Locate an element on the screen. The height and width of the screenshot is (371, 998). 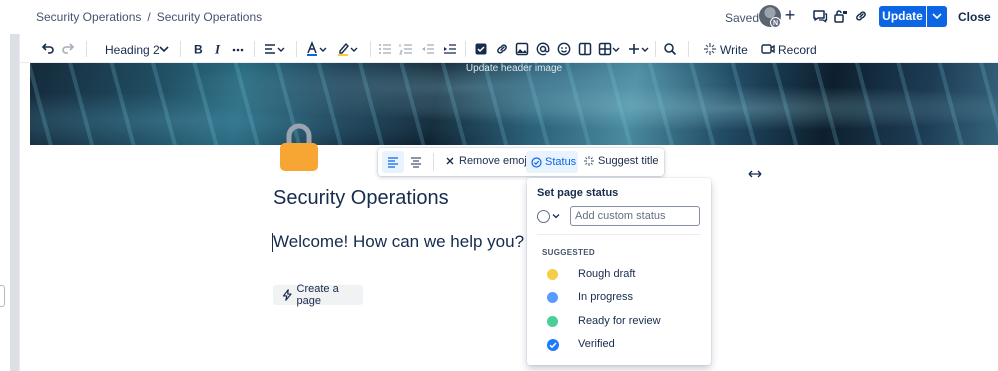
status-option-ready-for-review: Ready for review is located at coordinates (619, 322).